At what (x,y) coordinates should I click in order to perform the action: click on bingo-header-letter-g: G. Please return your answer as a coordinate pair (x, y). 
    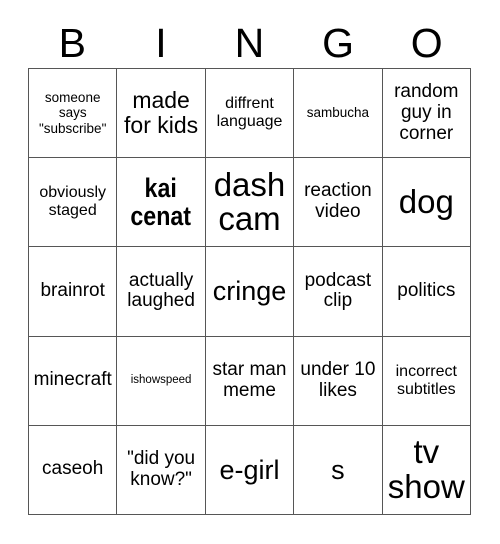
    Looking at the image, I should click on (338, 42).